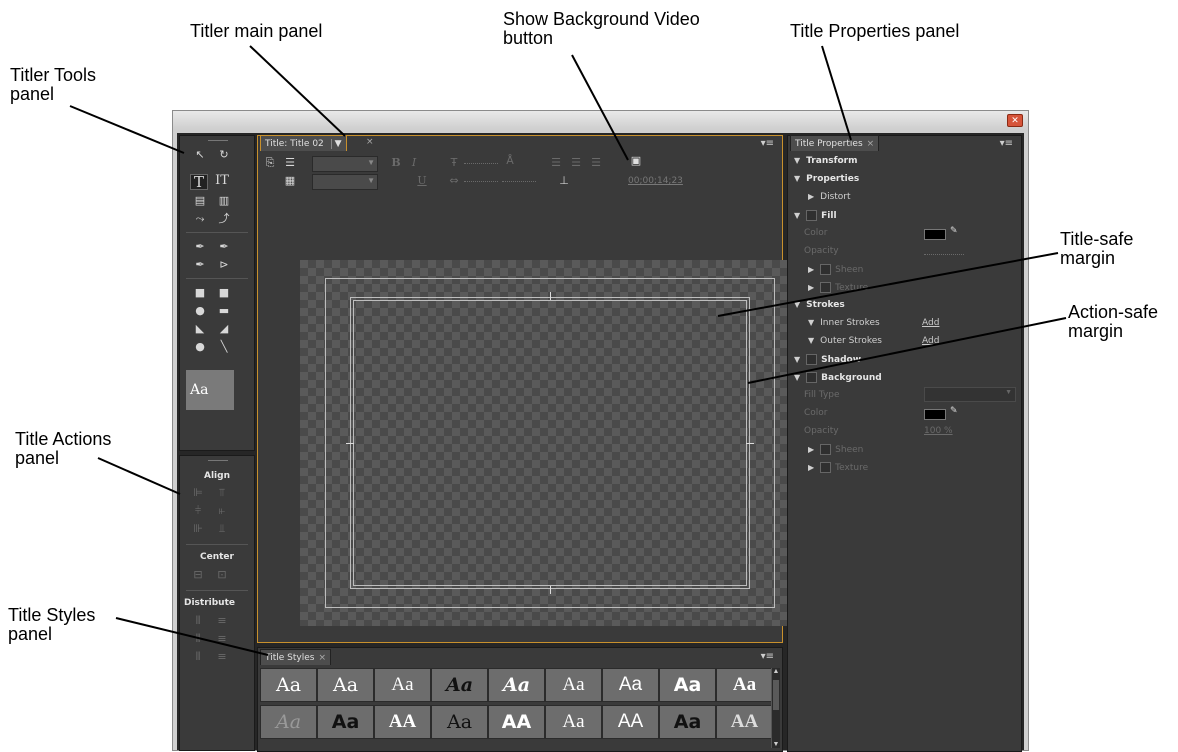 The width and height of the screenshot is (1178, 752). I want to click on tab-title-02: Title: Title 02 ▼, so click(303, 143).